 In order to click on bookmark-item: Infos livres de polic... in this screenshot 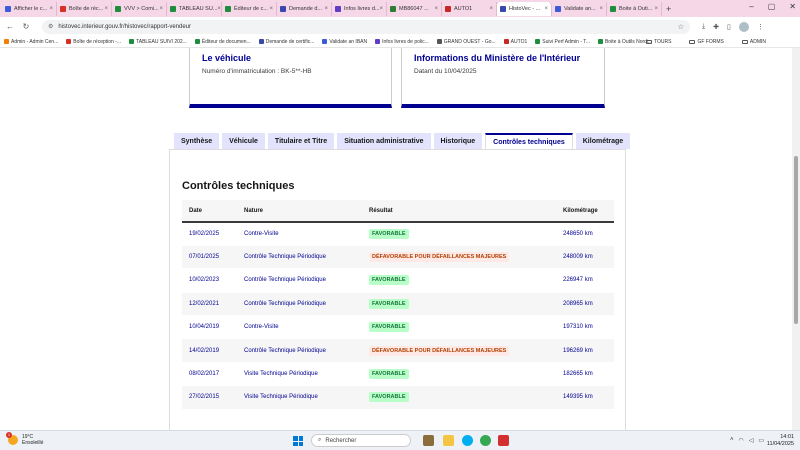, I will do `click(402, 42)`.